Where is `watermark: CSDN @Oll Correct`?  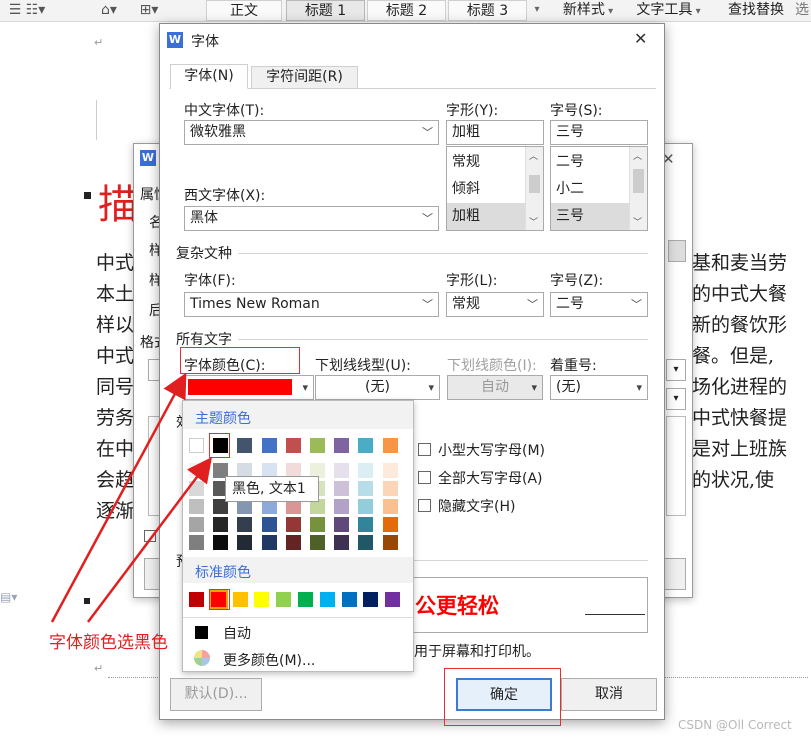
watermark: CSDN @Oll Correct is located at coordinates (735, 725).